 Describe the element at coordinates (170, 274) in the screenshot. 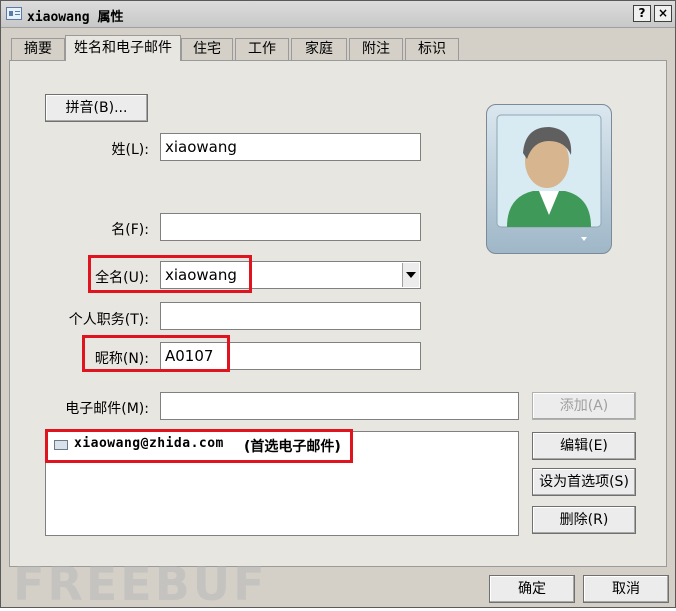

I see `full-name-highlight` at that location.